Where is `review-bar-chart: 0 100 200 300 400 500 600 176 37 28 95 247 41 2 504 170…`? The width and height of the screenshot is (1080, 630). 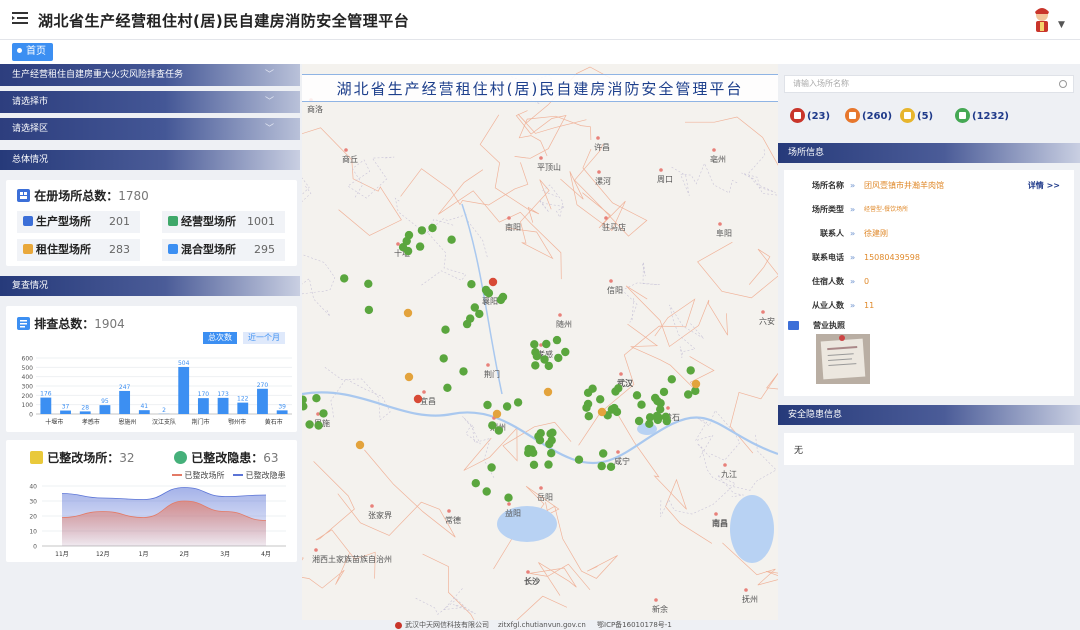
review-bar-chart: 0 100 200 300 400 500 600 176 37 28 95 247 41 2 504 170… is located at coordinates (157, 391).